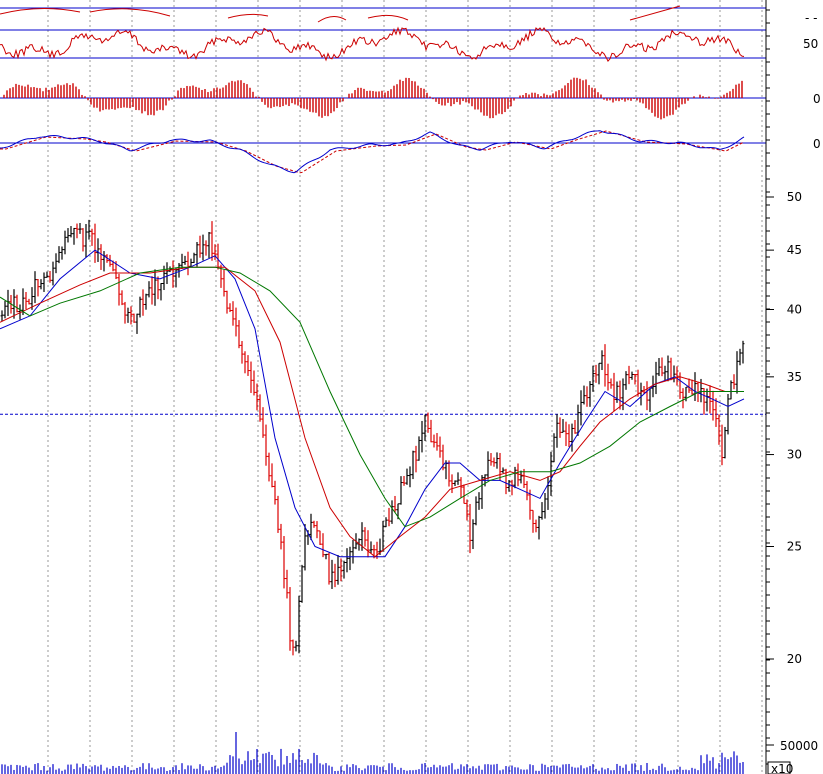 The height and width of the screenshot is (774, 823). What do you see at coordinates (794, 455) in the screenshot?
I see `price-tick-label: 30` at bounding box center [794, 455].